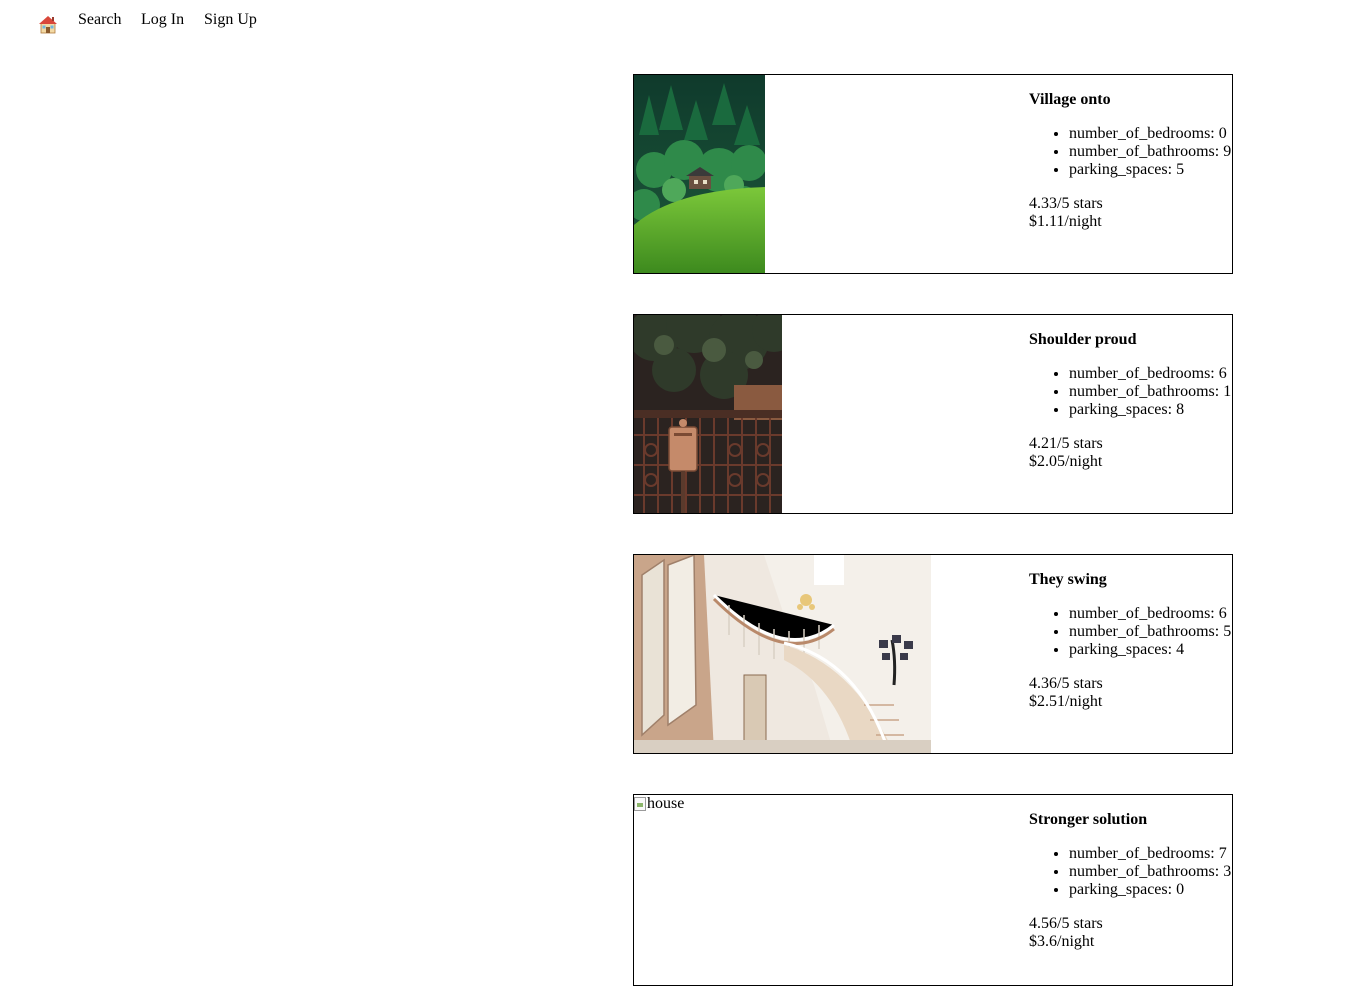  Describe the element at coordinates (1150, 152) in the screenshot. I see `feature-bathrooms: number_of_bathrooms: 9` at that location.